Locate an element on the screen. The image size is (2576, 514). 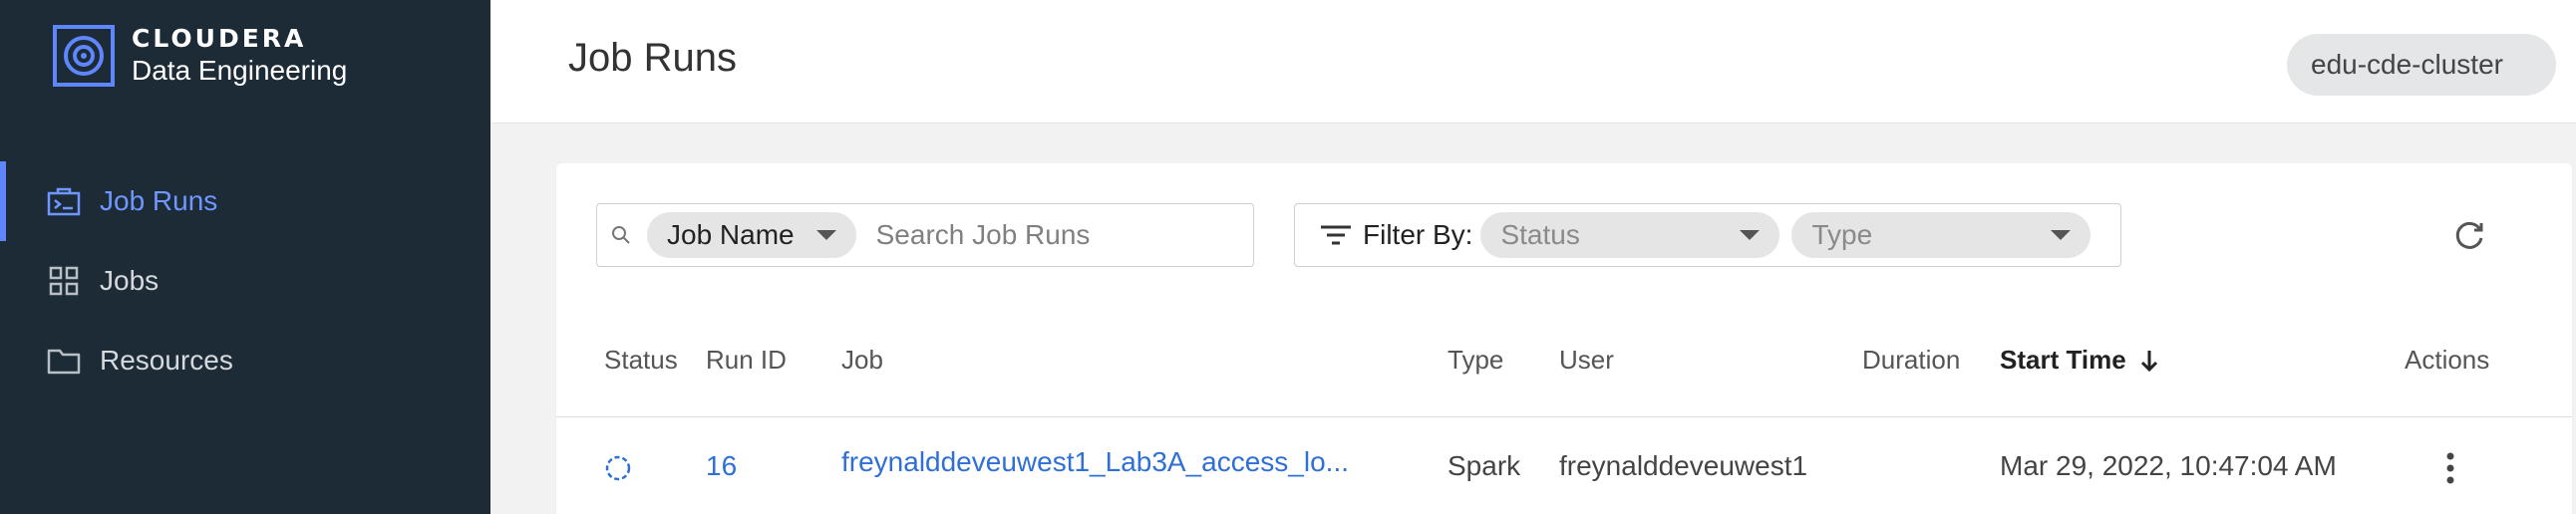
folder-icon is located at coordinates (64, 361).